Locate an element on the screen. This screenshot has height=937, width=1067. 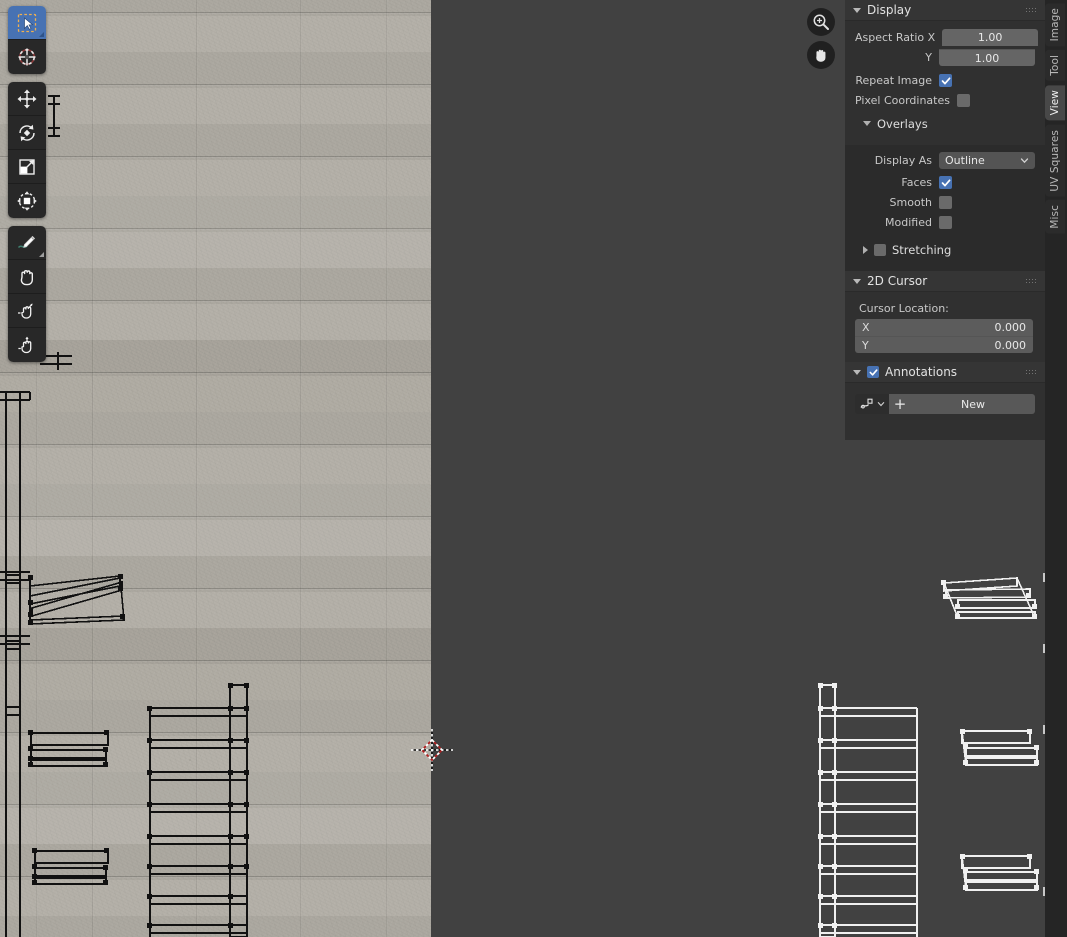
cursor-y-field: Y 0.000 is located at coordinates (944, 344).